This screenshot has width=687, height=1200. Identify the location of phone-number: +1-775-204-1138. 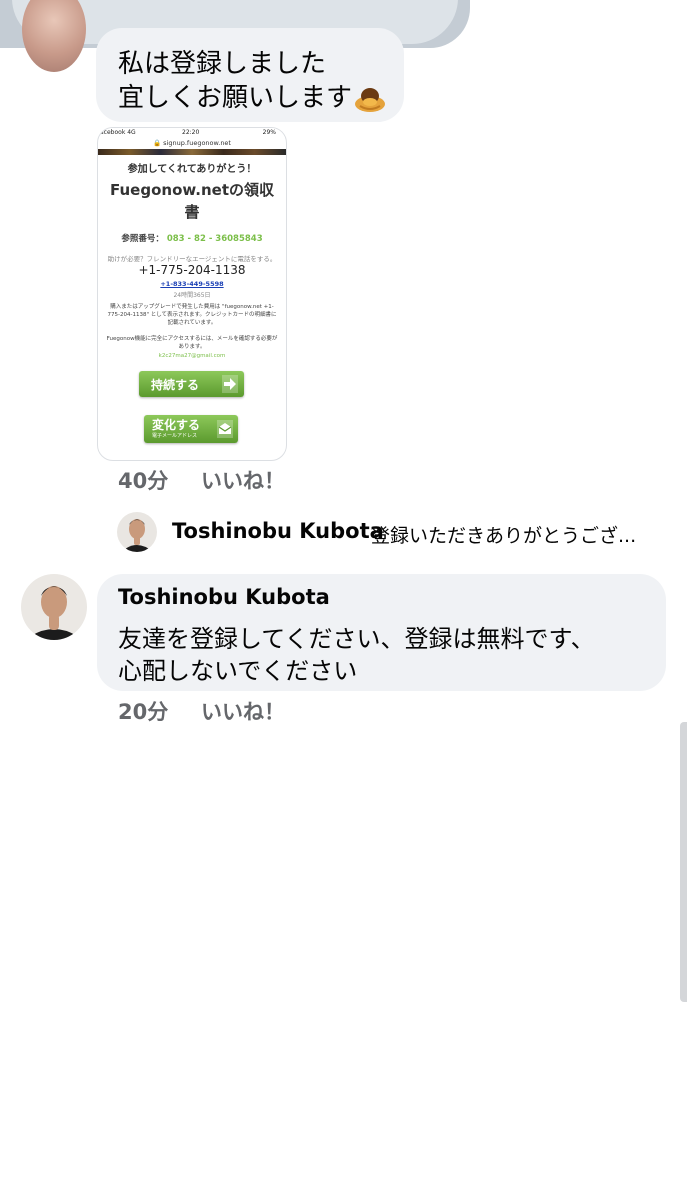
(192, 270).